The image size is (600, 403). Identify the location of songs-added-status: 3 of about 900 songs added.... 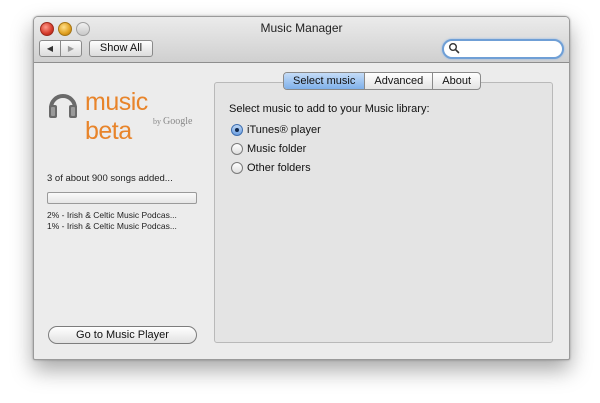
(110, 178).